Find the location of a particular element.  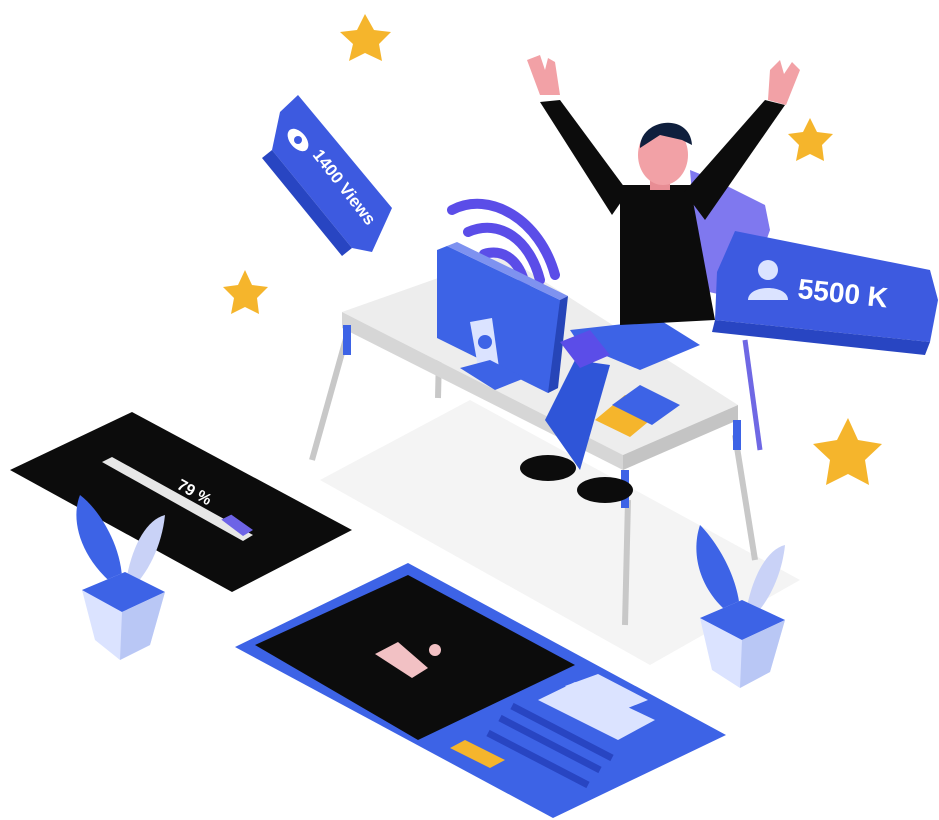

progress-panel: 79 % is located at coordinates (181, 502).